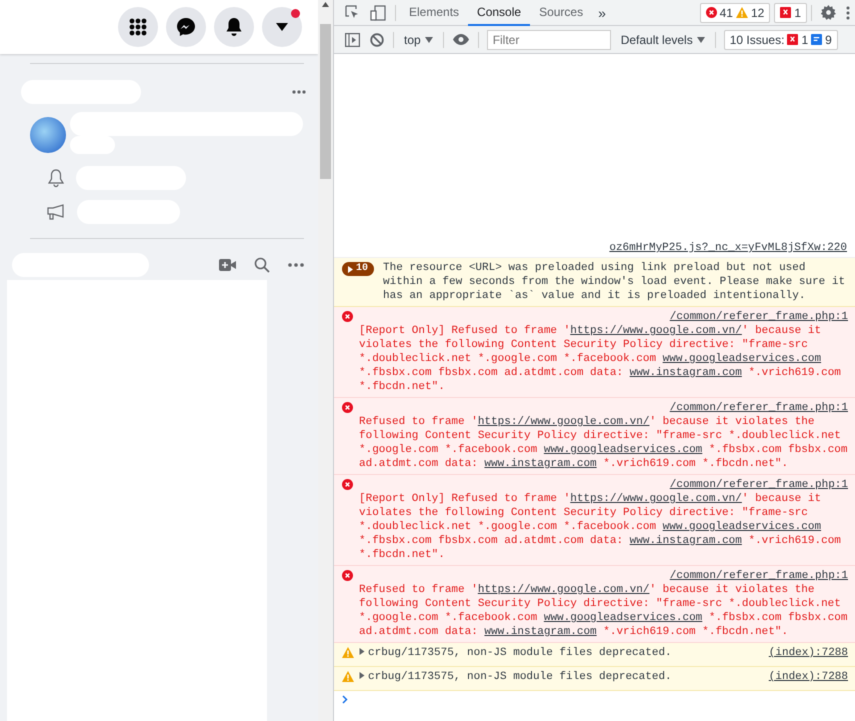  Describe the element at coordinates (781, 40) in the screenshot. I see `issues-button: 10 Issues: 1 9` at that location.